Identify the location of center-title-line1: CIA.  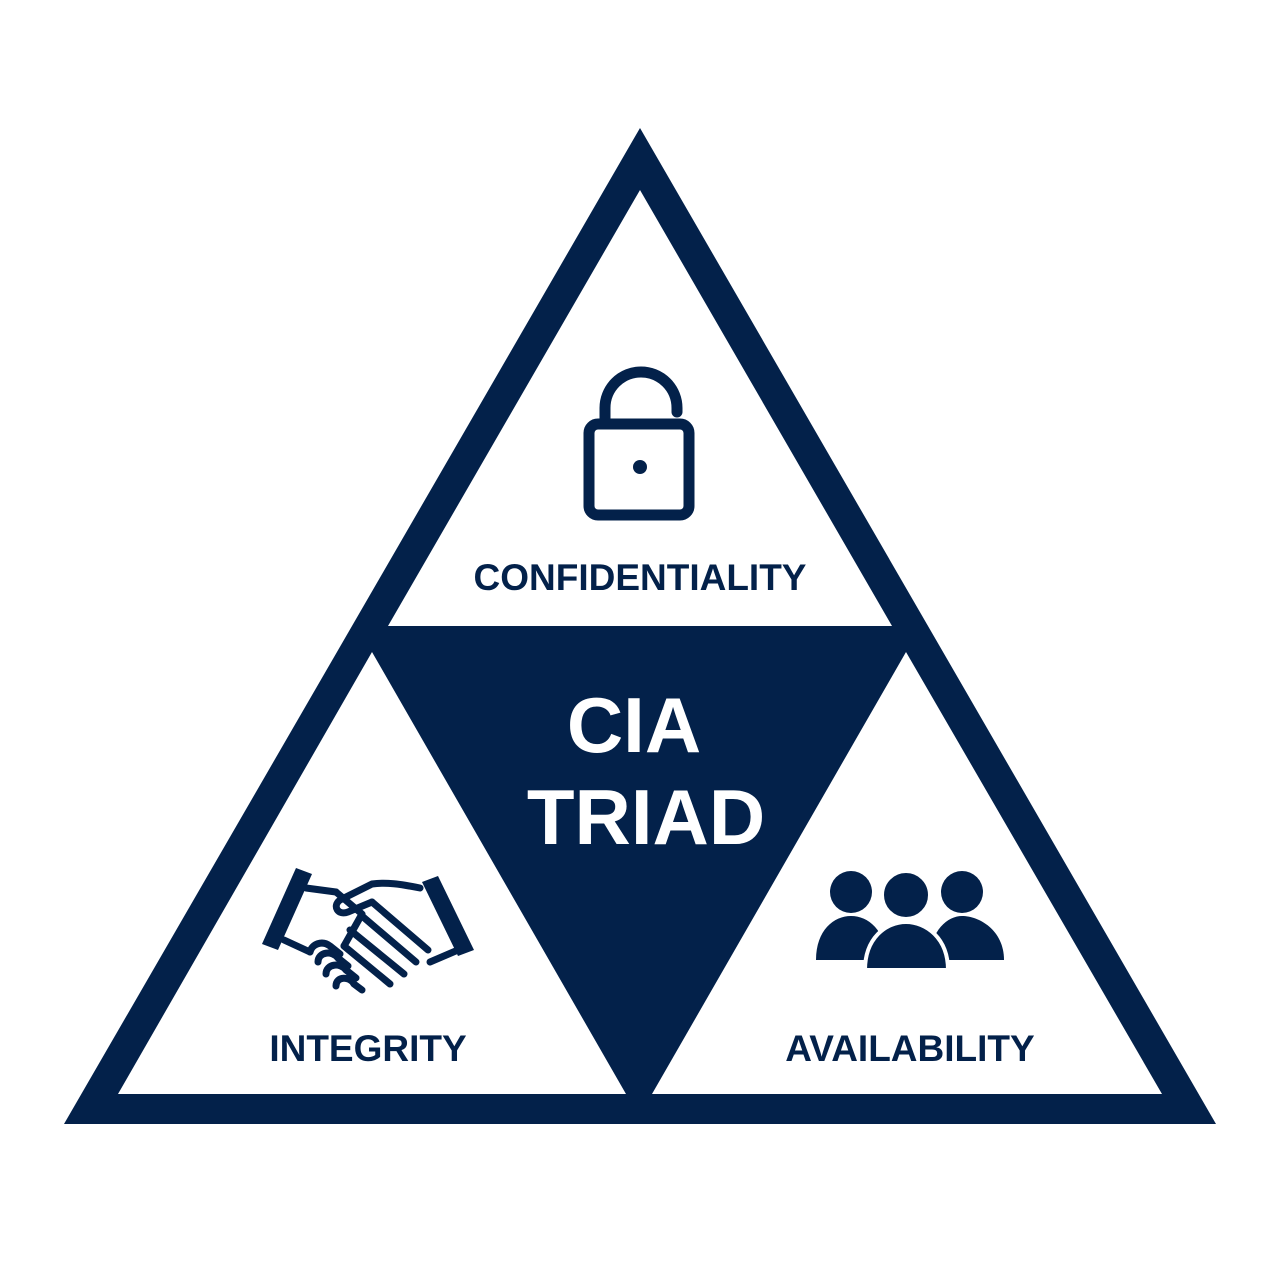
(634, 725).